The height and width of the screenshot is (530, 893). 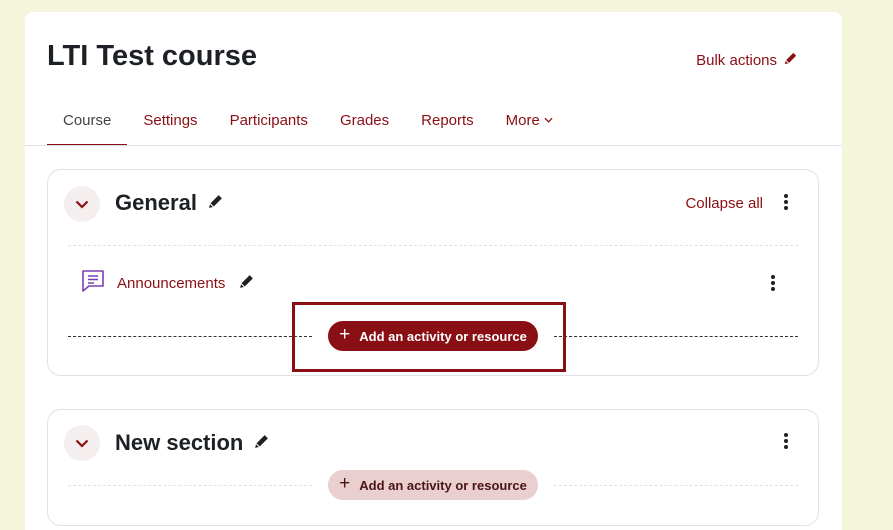 I want to click on section-header-divider, so click(x=433, y=245).